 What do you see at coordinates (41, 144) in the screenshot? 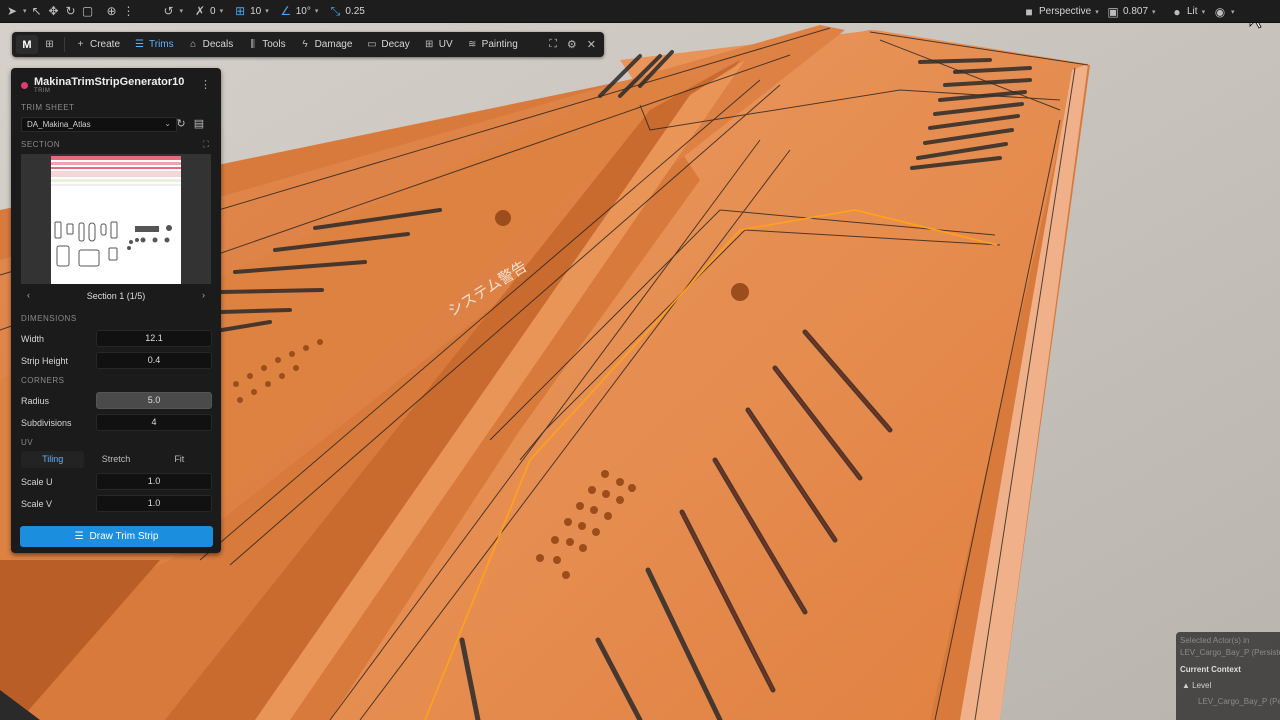
I see `section-label: SECTION` at bounding box center [41, 144].